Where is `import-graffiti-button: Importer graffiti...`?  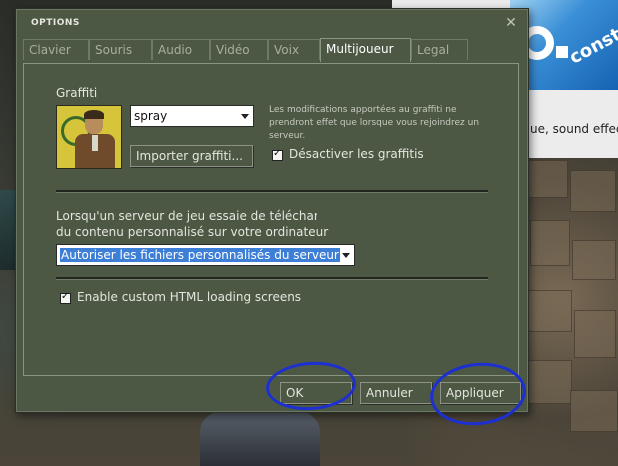 import-graffiti-button: Importer graffiti... is located at coordinates (191, 156).